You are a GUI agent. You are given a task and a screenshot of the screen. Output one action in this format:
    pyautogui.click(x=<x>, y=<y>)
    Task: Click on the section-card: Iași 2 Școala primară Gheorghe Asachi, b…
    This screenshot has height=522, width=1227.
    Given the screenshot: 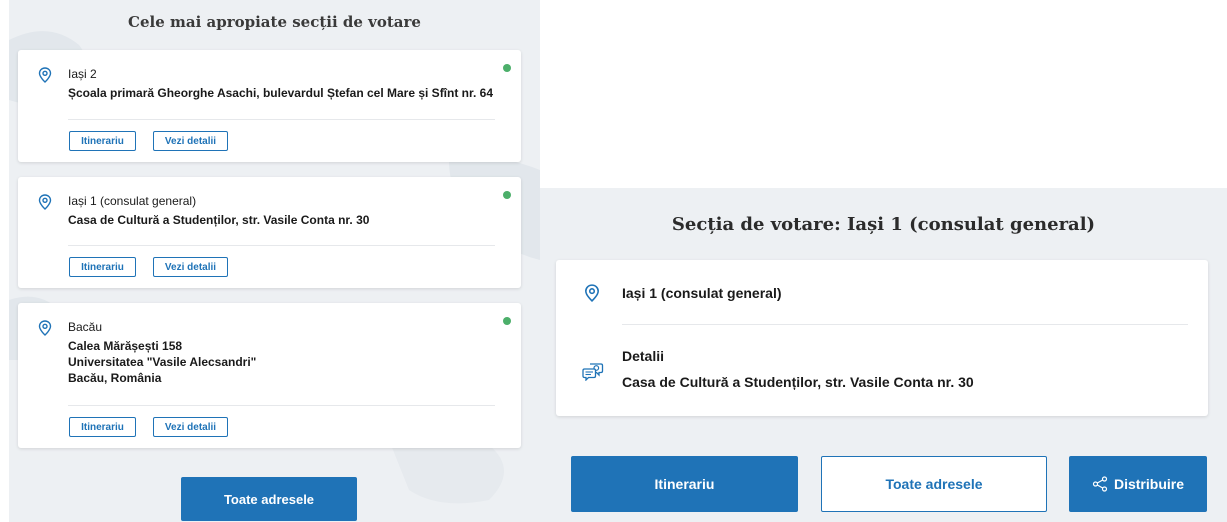 What is the action you would take?
    pyautogui.click(x=269, y=106)
    